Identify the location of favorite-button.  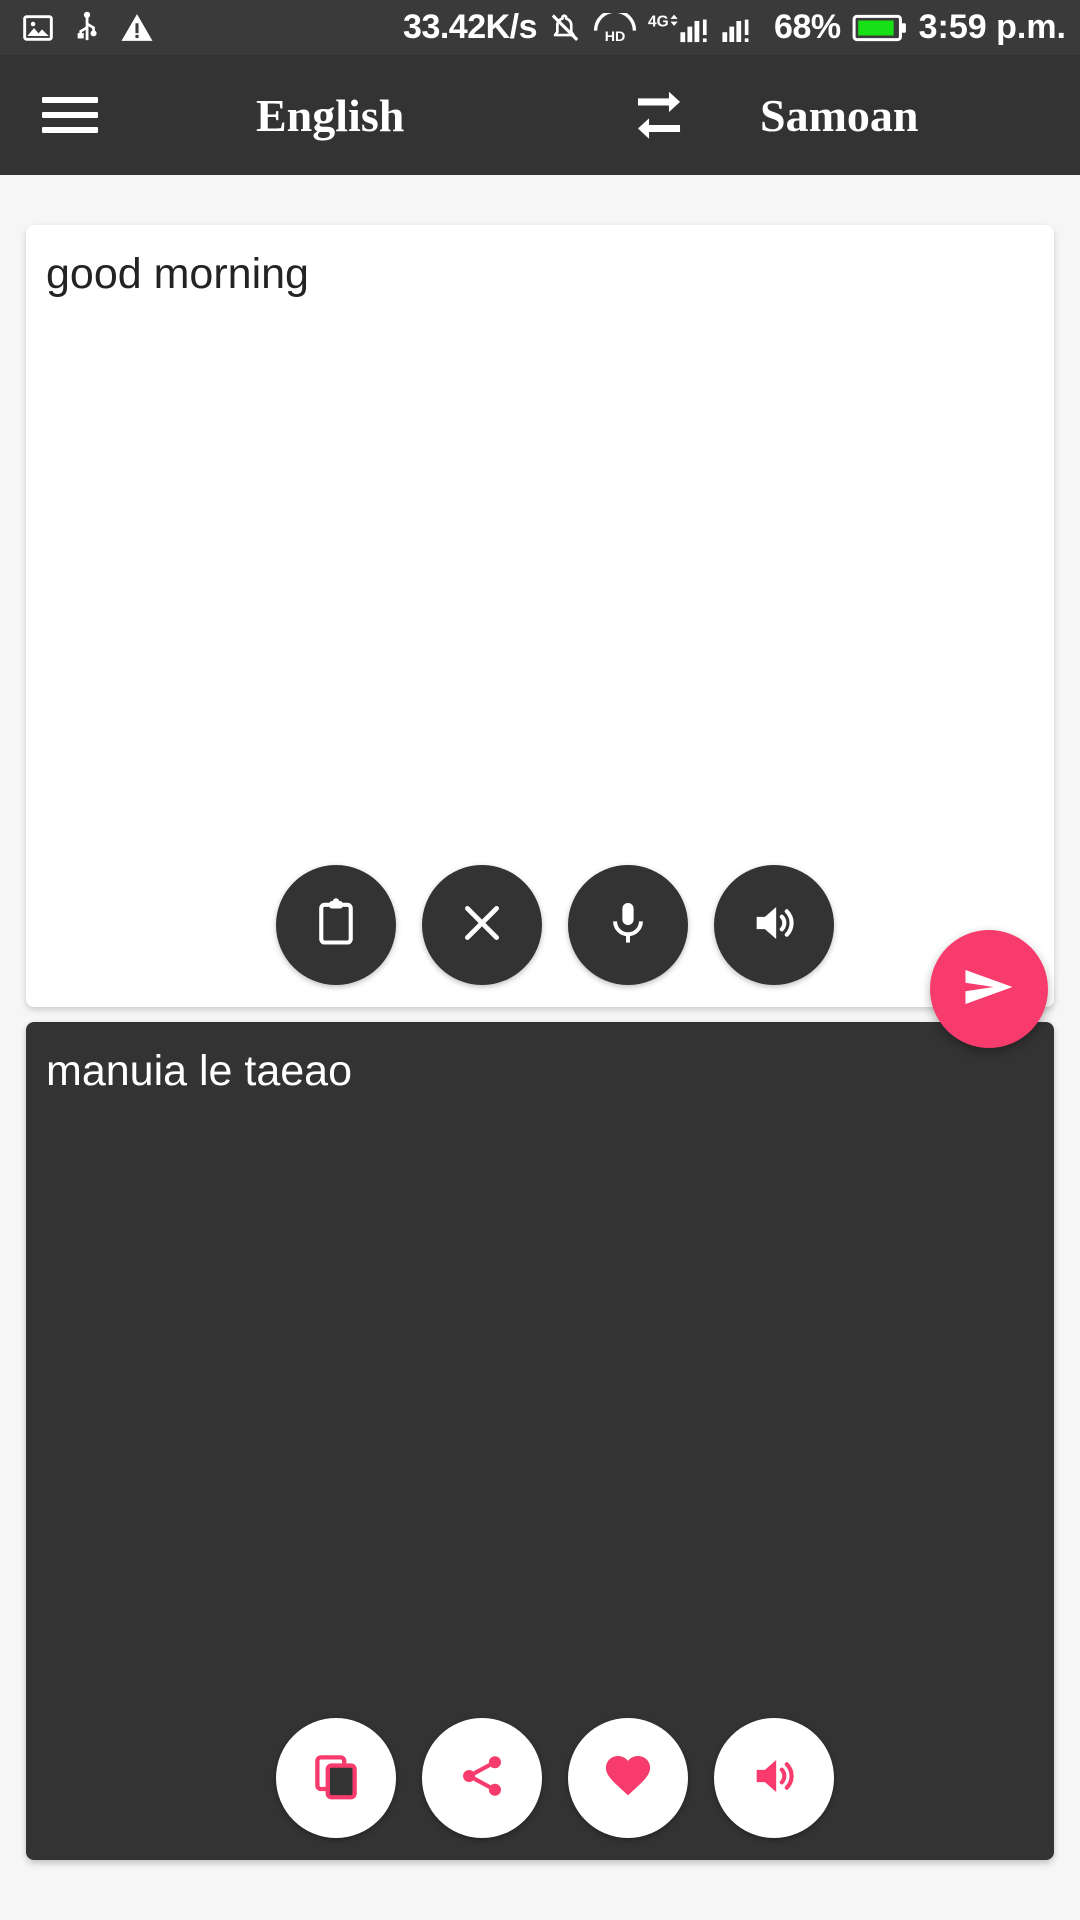
(628, 1778).